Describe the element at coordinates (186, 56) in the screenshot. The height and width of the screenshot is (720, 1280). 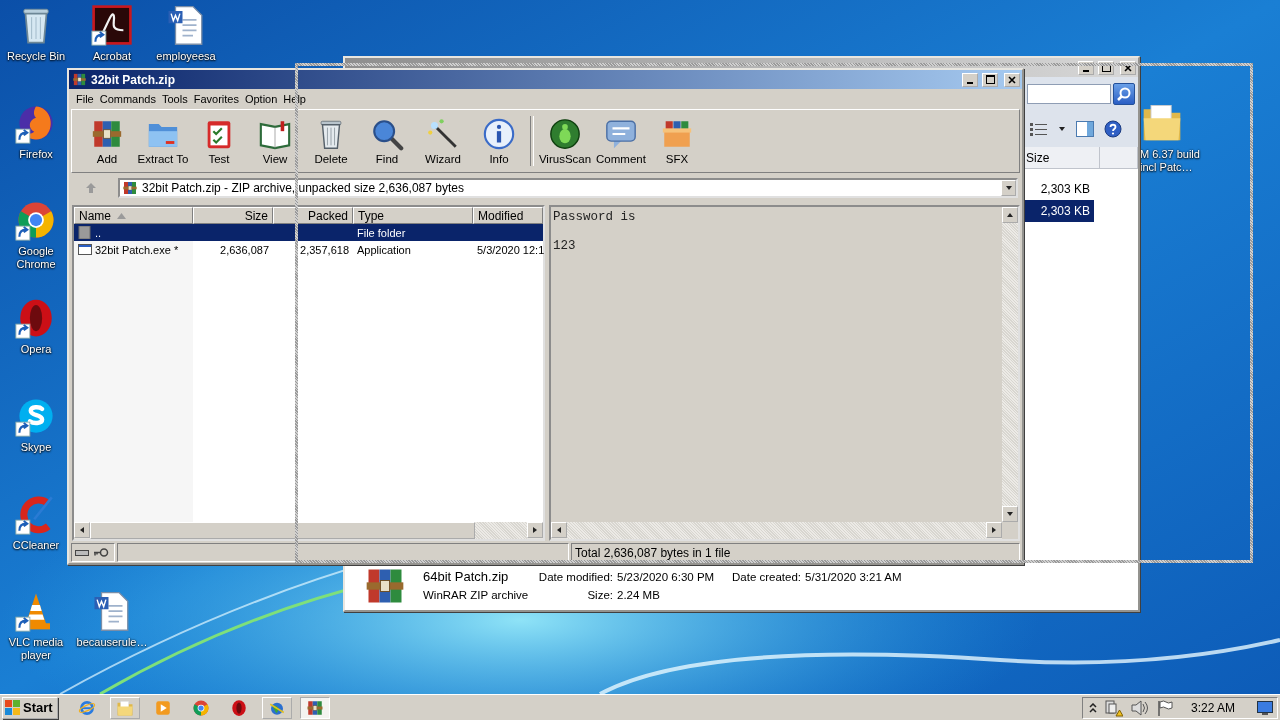
I see `desktop-icon-label: employeesa` at that location.